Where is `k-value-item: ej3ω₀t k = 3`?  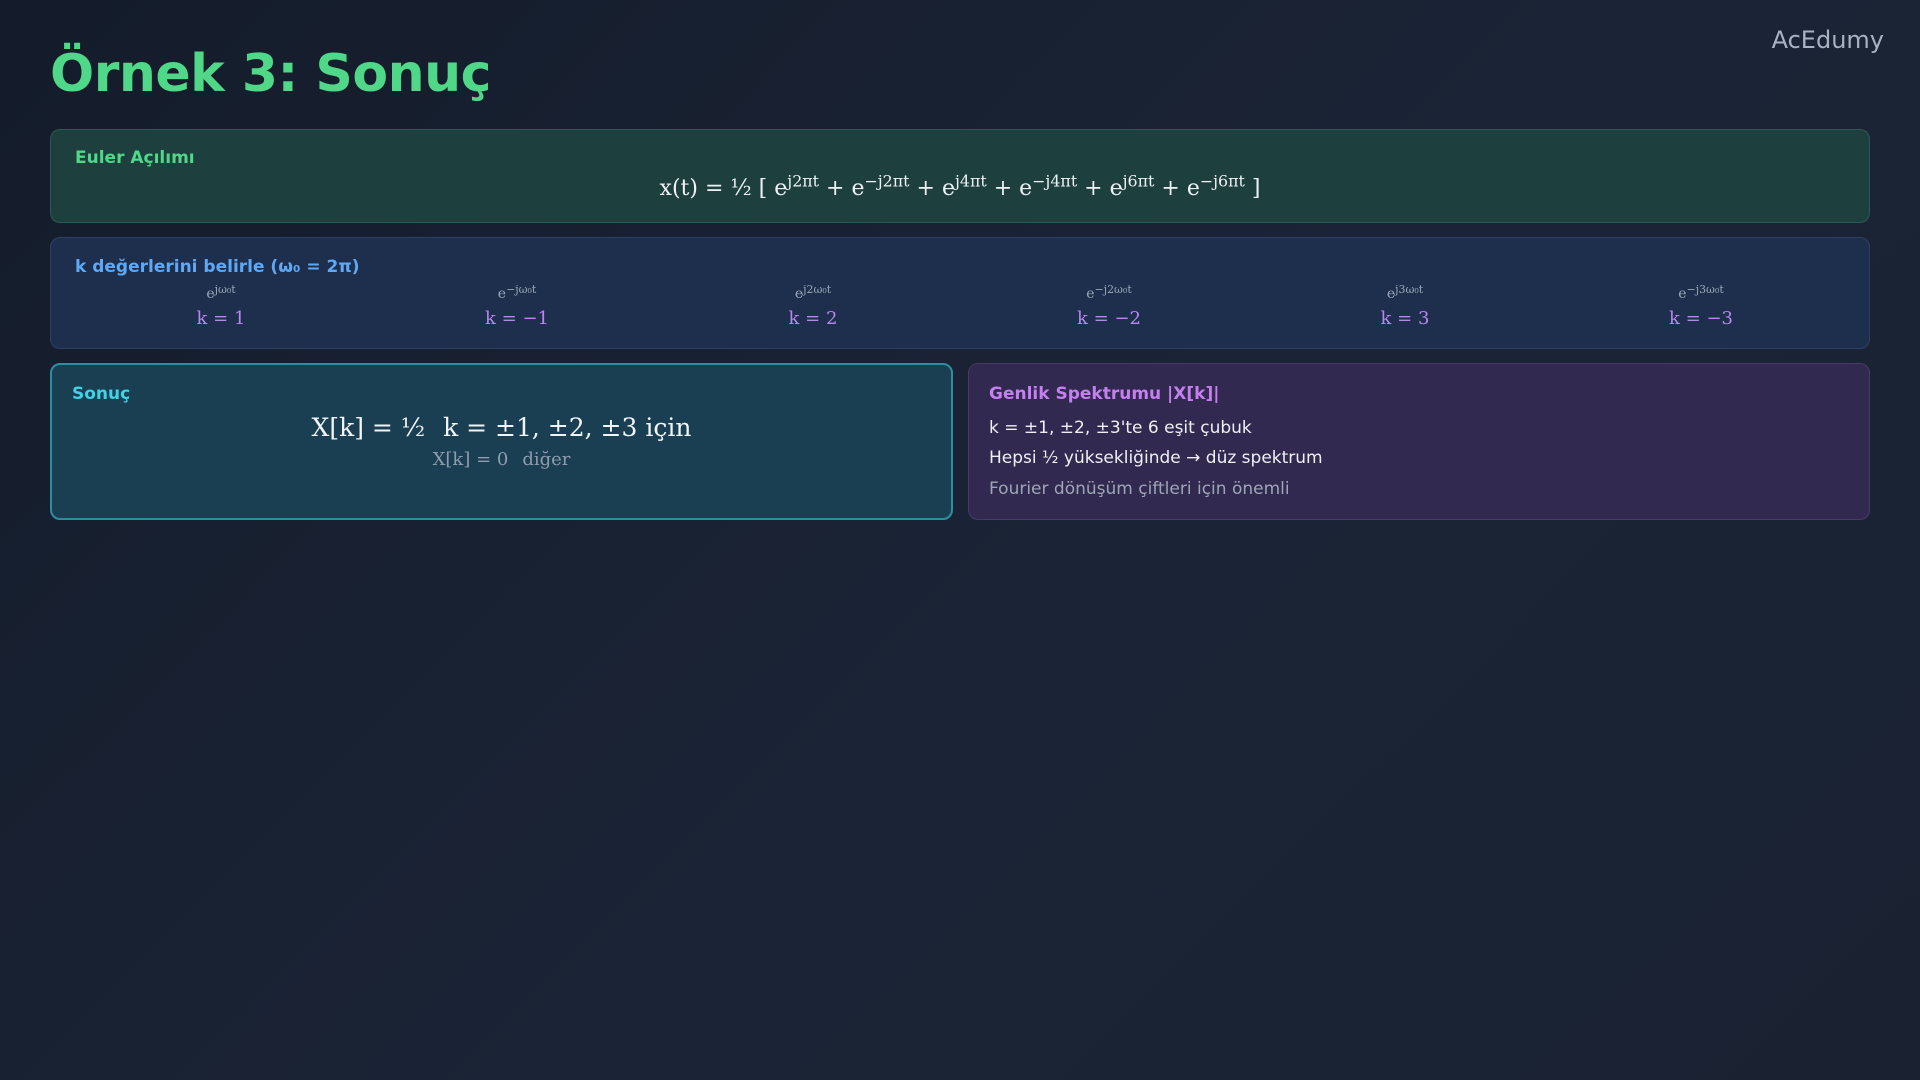
k-value-item: ej3ω₀t k = 3 is located at coordinates (1405, 306).